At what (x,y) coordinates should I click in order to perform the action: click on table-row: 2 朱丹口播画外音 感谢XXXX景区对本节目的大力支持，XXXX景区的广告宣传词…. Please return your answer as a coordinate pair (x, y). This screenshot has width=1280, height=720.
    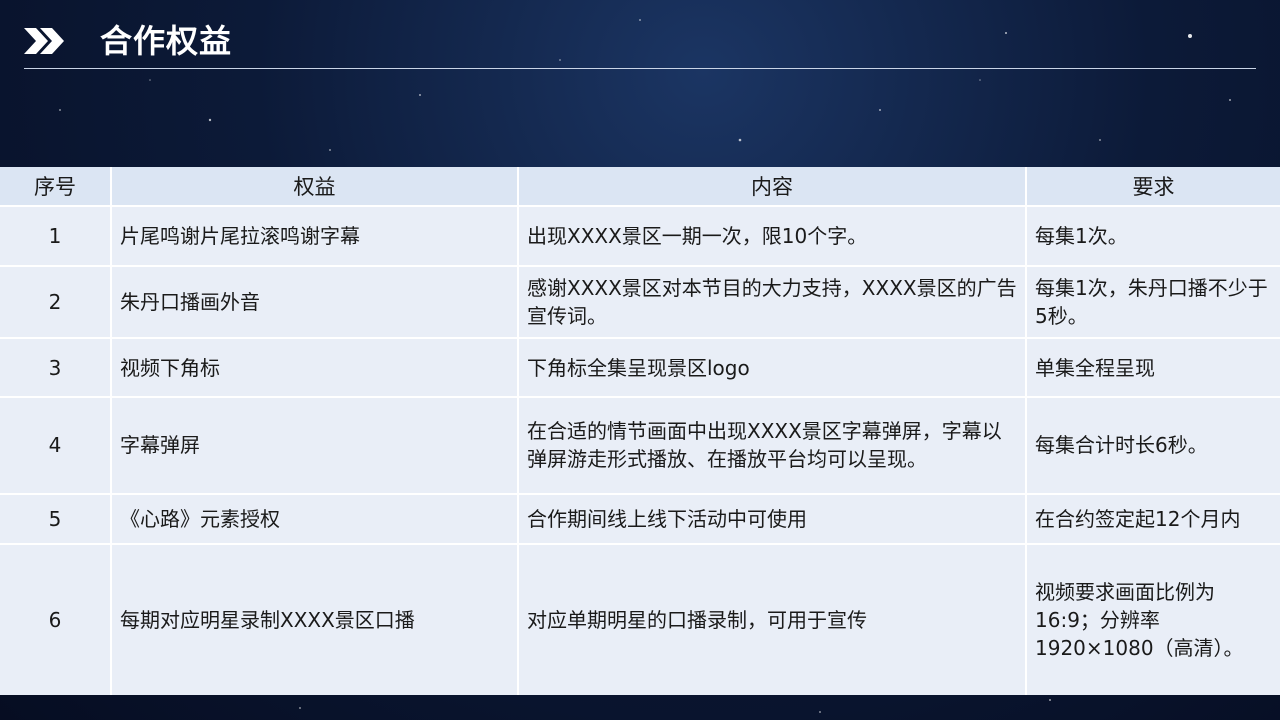
    Looking at the image, I should click on (640, 302).